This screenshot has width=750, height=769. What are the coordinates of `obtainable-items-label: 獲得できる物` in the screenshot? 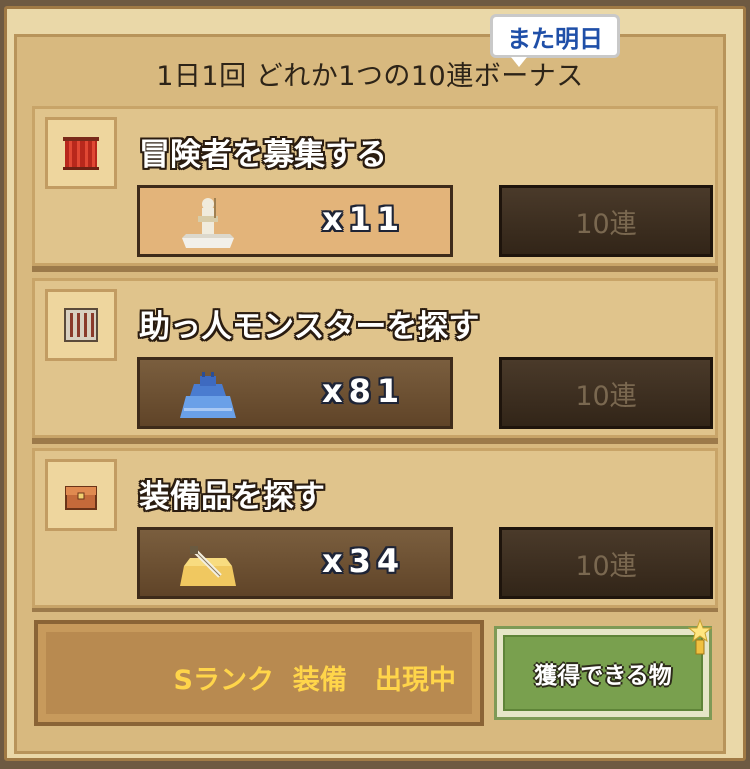 It's located at (603, 673).